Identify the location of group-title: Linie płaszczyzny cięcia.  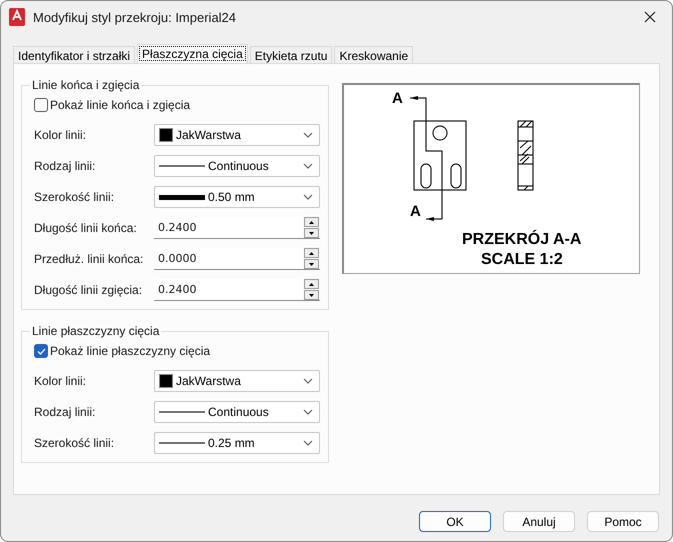
(95, 331).